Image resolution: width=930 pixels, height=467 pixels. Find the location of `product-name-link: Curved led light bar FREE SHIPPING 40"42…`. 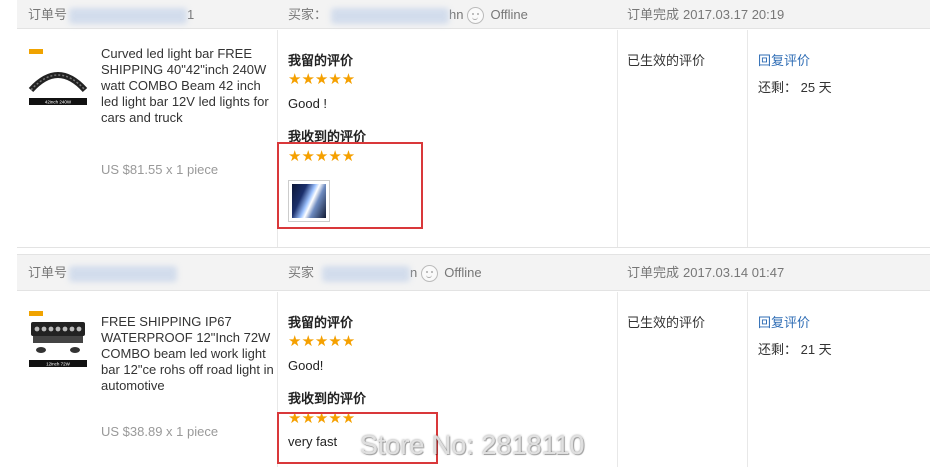

product-name-link: Curved led light bar FREE SHIPPING 40"42… is located at coordinates (188, 86).